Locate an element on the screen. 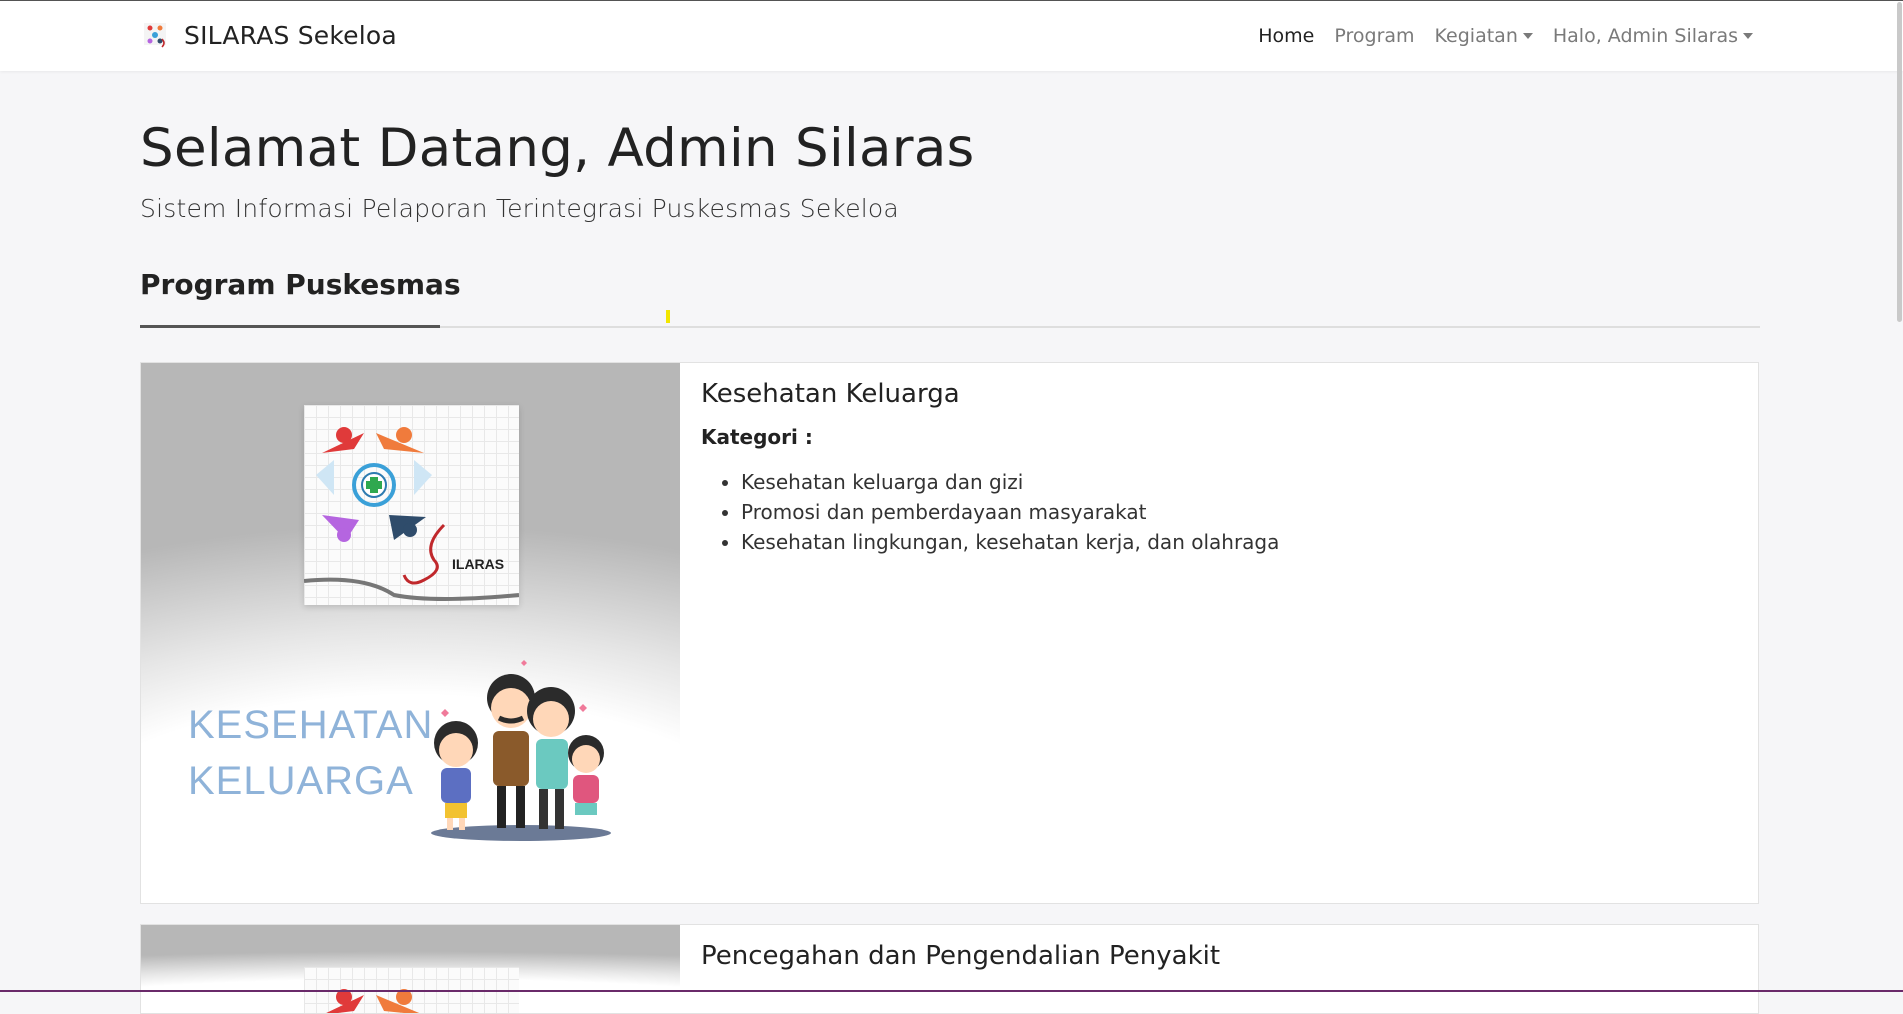  program-card: Pencegahan dan Pengendalian Penyakit is located at coordinates (949, 969).